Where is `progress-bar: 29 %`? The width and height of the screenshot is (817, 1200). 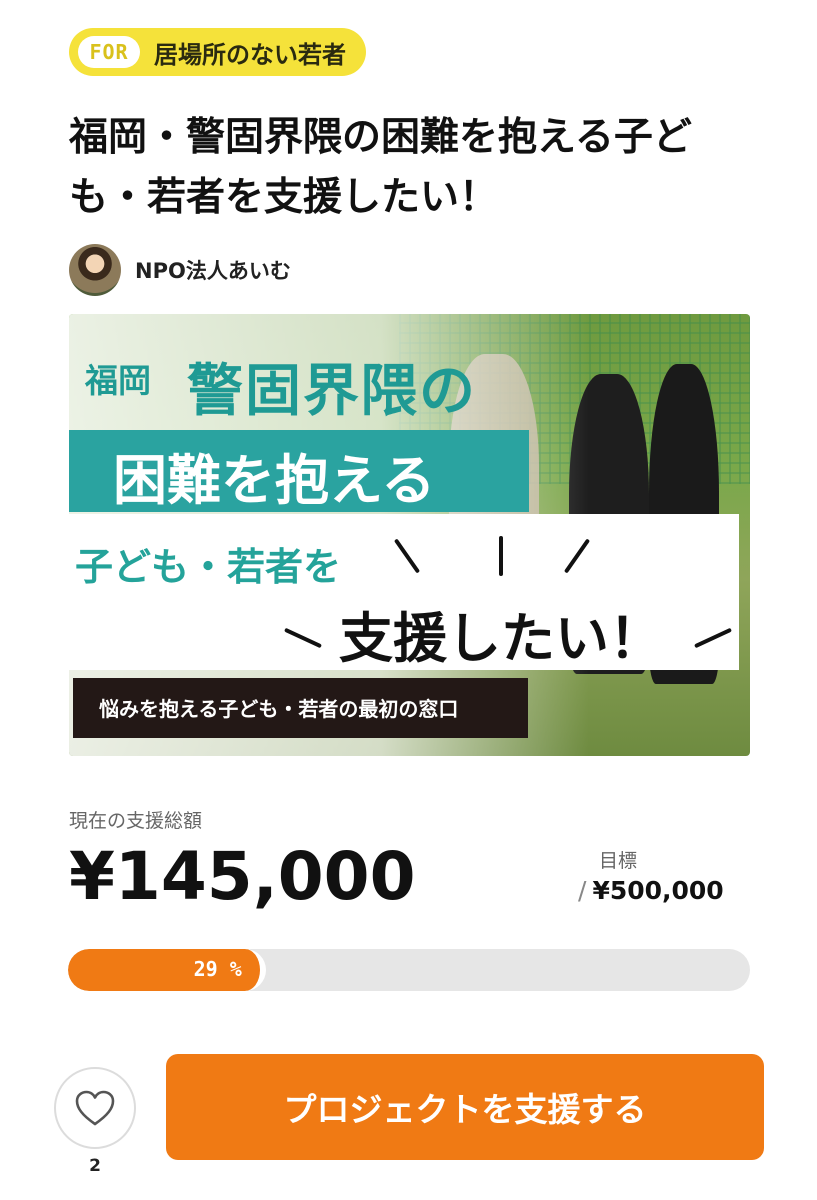 progress-bar: 29 % is located at coordinates (409, 970).